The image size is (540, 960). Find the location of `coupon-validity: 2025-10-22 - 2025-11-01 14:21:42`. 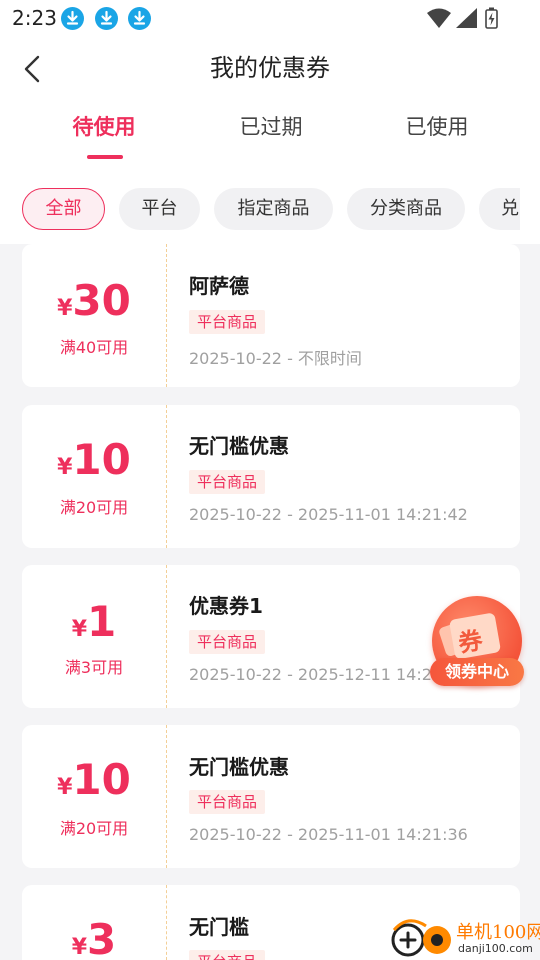

coupon-validity: 2025-10-22 - 2025-11-01 14:21:42 is located at coordinates (328, 514).